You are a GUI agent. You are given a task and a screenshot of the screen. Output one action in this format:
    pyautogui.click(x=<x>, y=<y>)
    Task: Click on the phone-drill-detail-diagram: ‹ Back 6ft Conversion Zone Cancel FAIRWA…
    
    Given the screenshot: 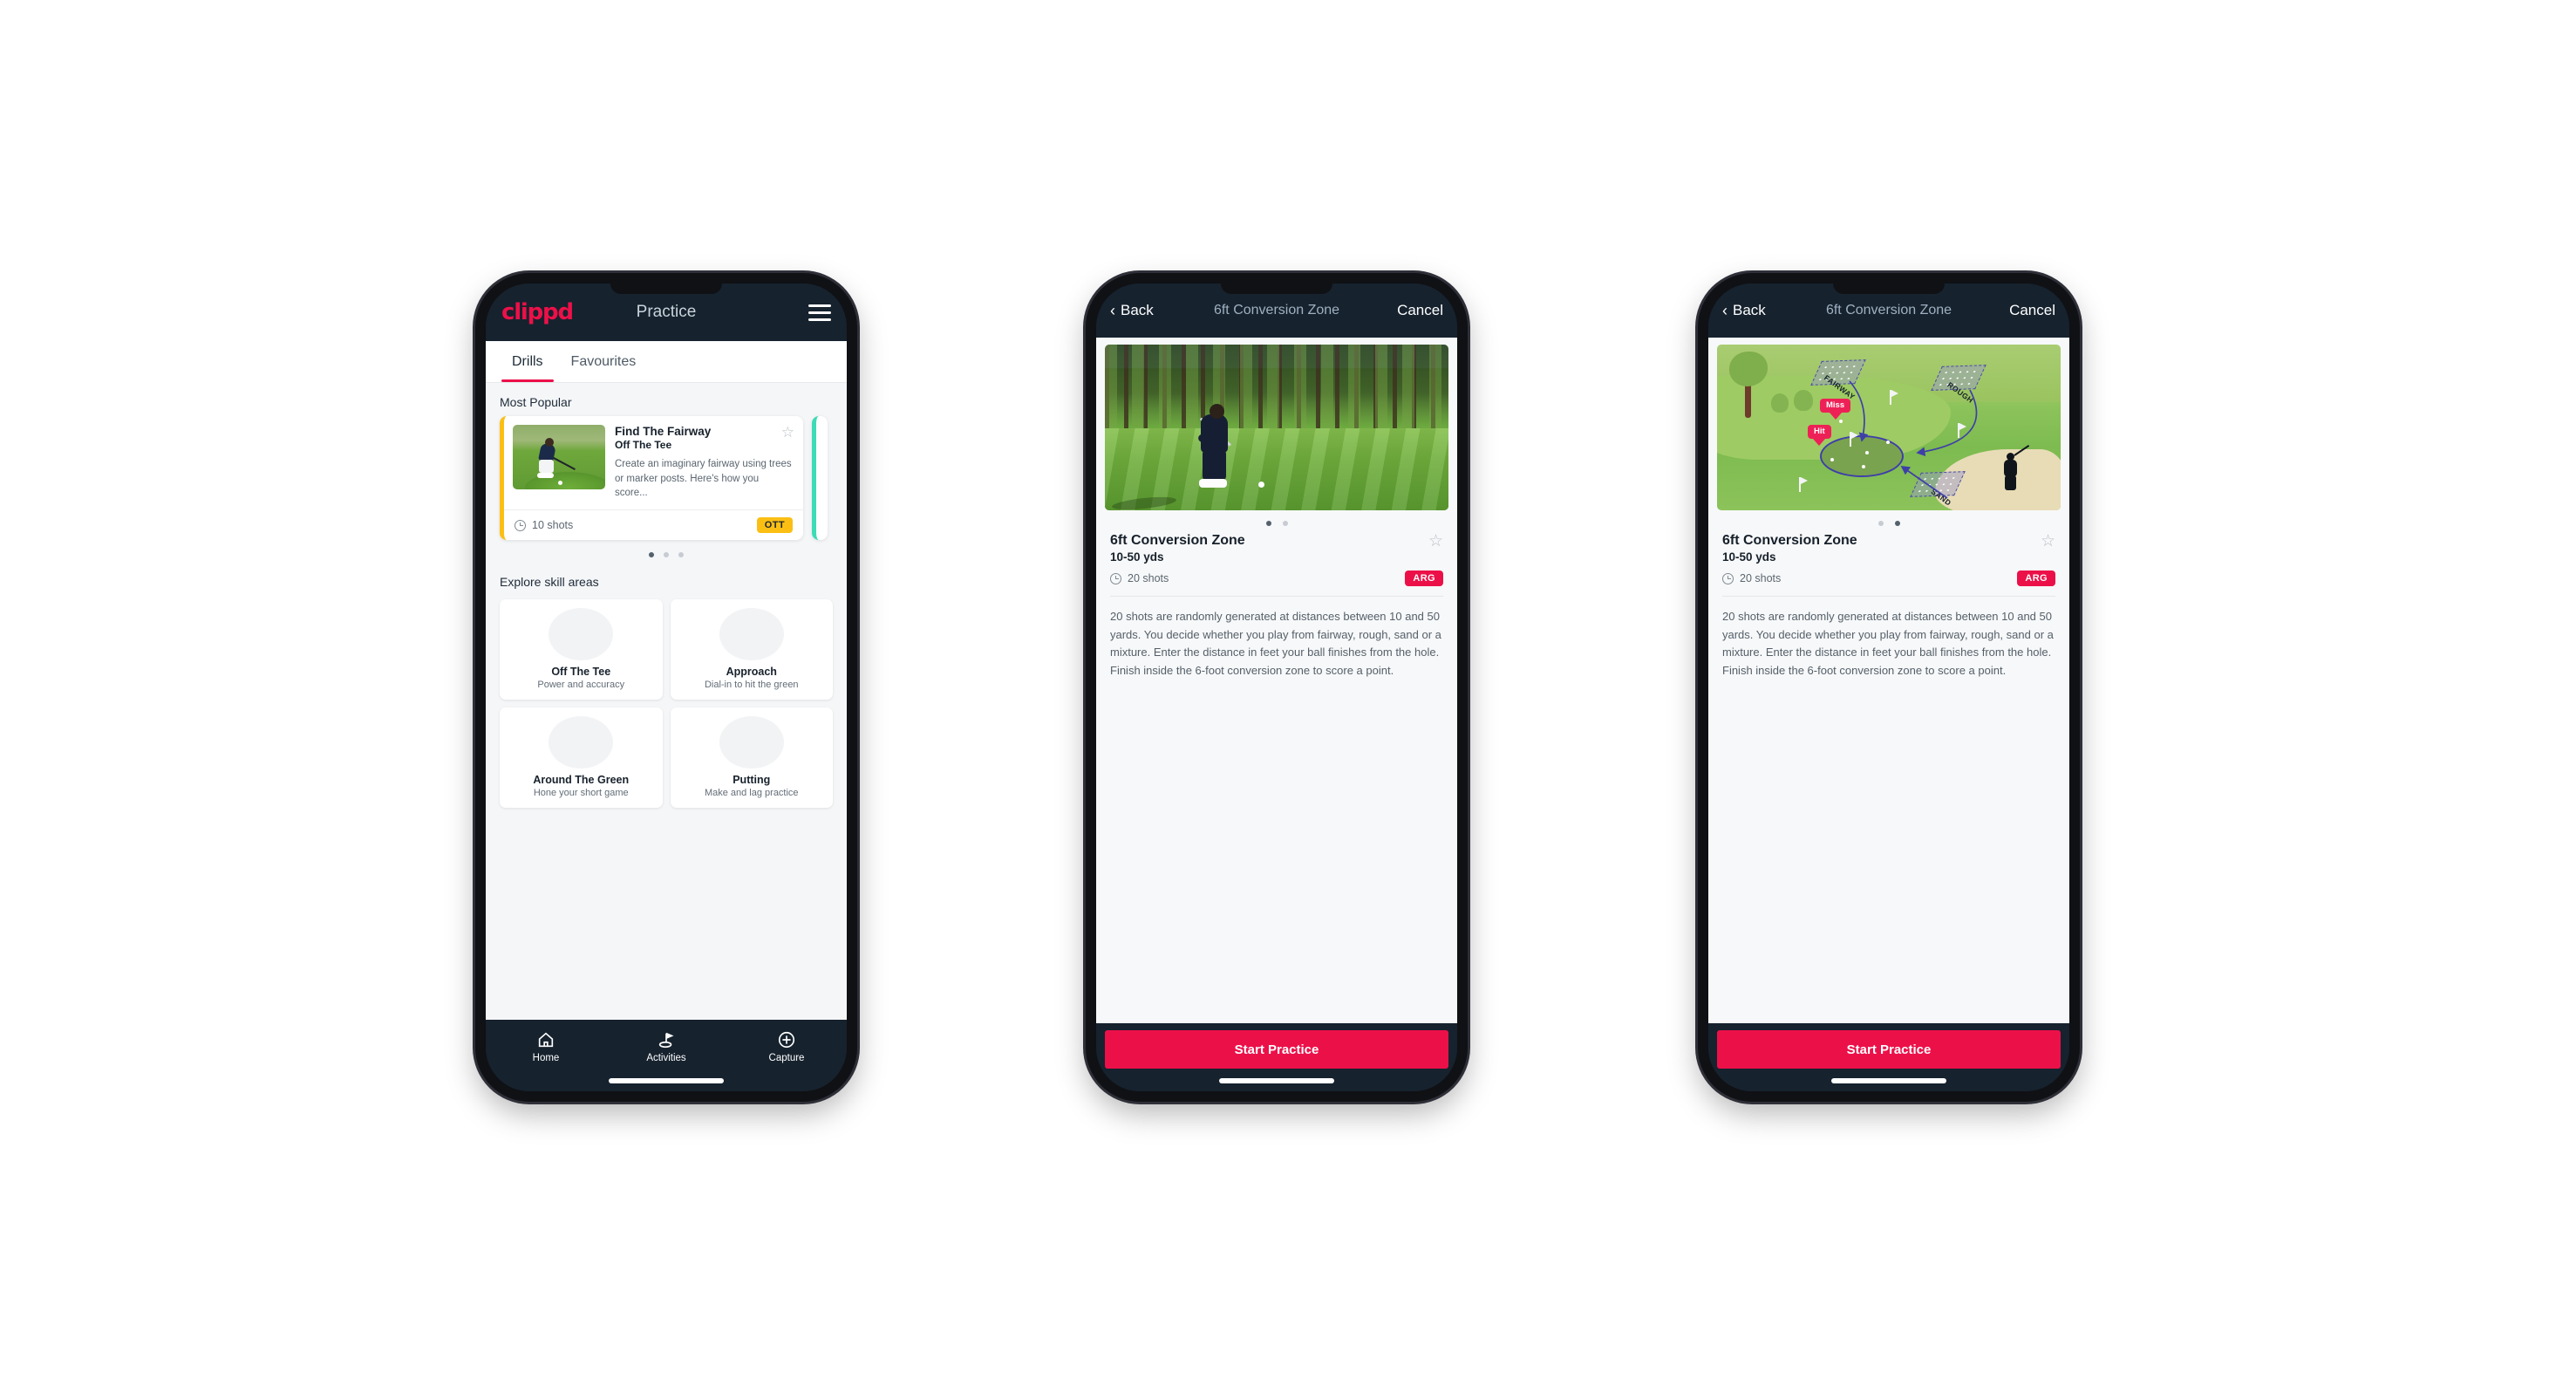 What is the action you would take?
    pyautogui.click(x=1889, y=688)
    